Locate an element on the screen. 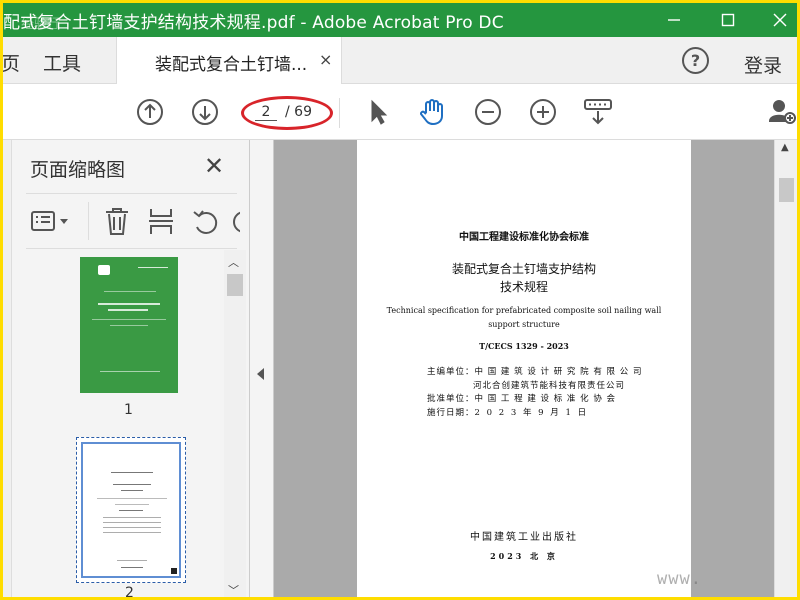 The height and width of the screenshot is (600, 800). panel-collapse-strip is located at coordinates (262, 368).